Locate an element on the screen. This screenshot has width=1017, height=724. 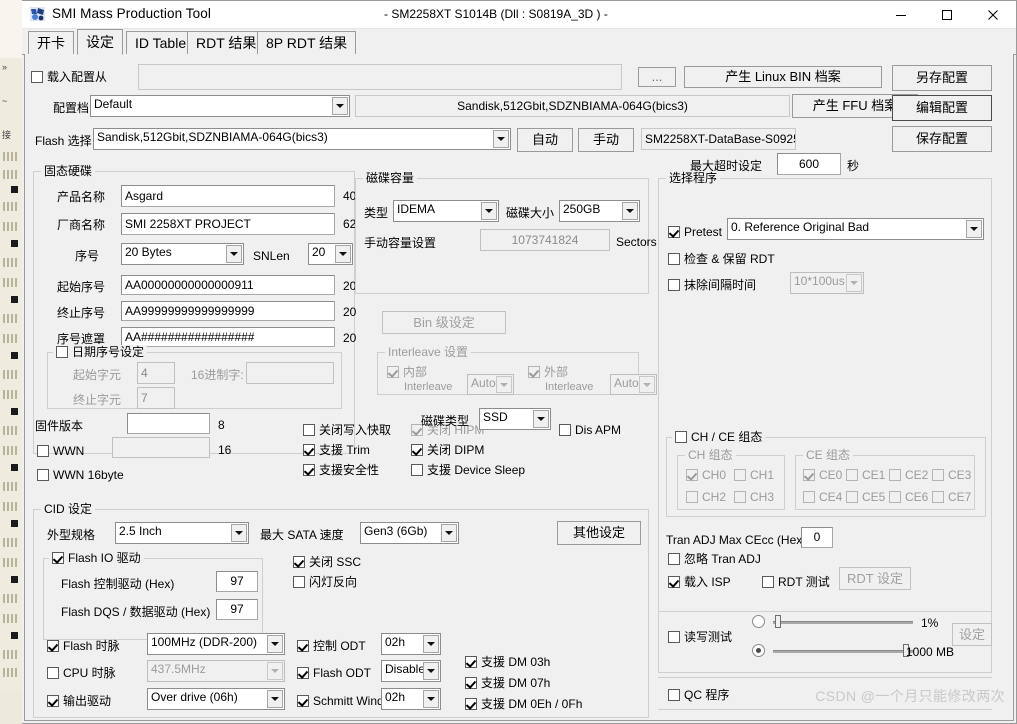
external-interleave-checkbox: 外部 is located at coordinates (548, 372).